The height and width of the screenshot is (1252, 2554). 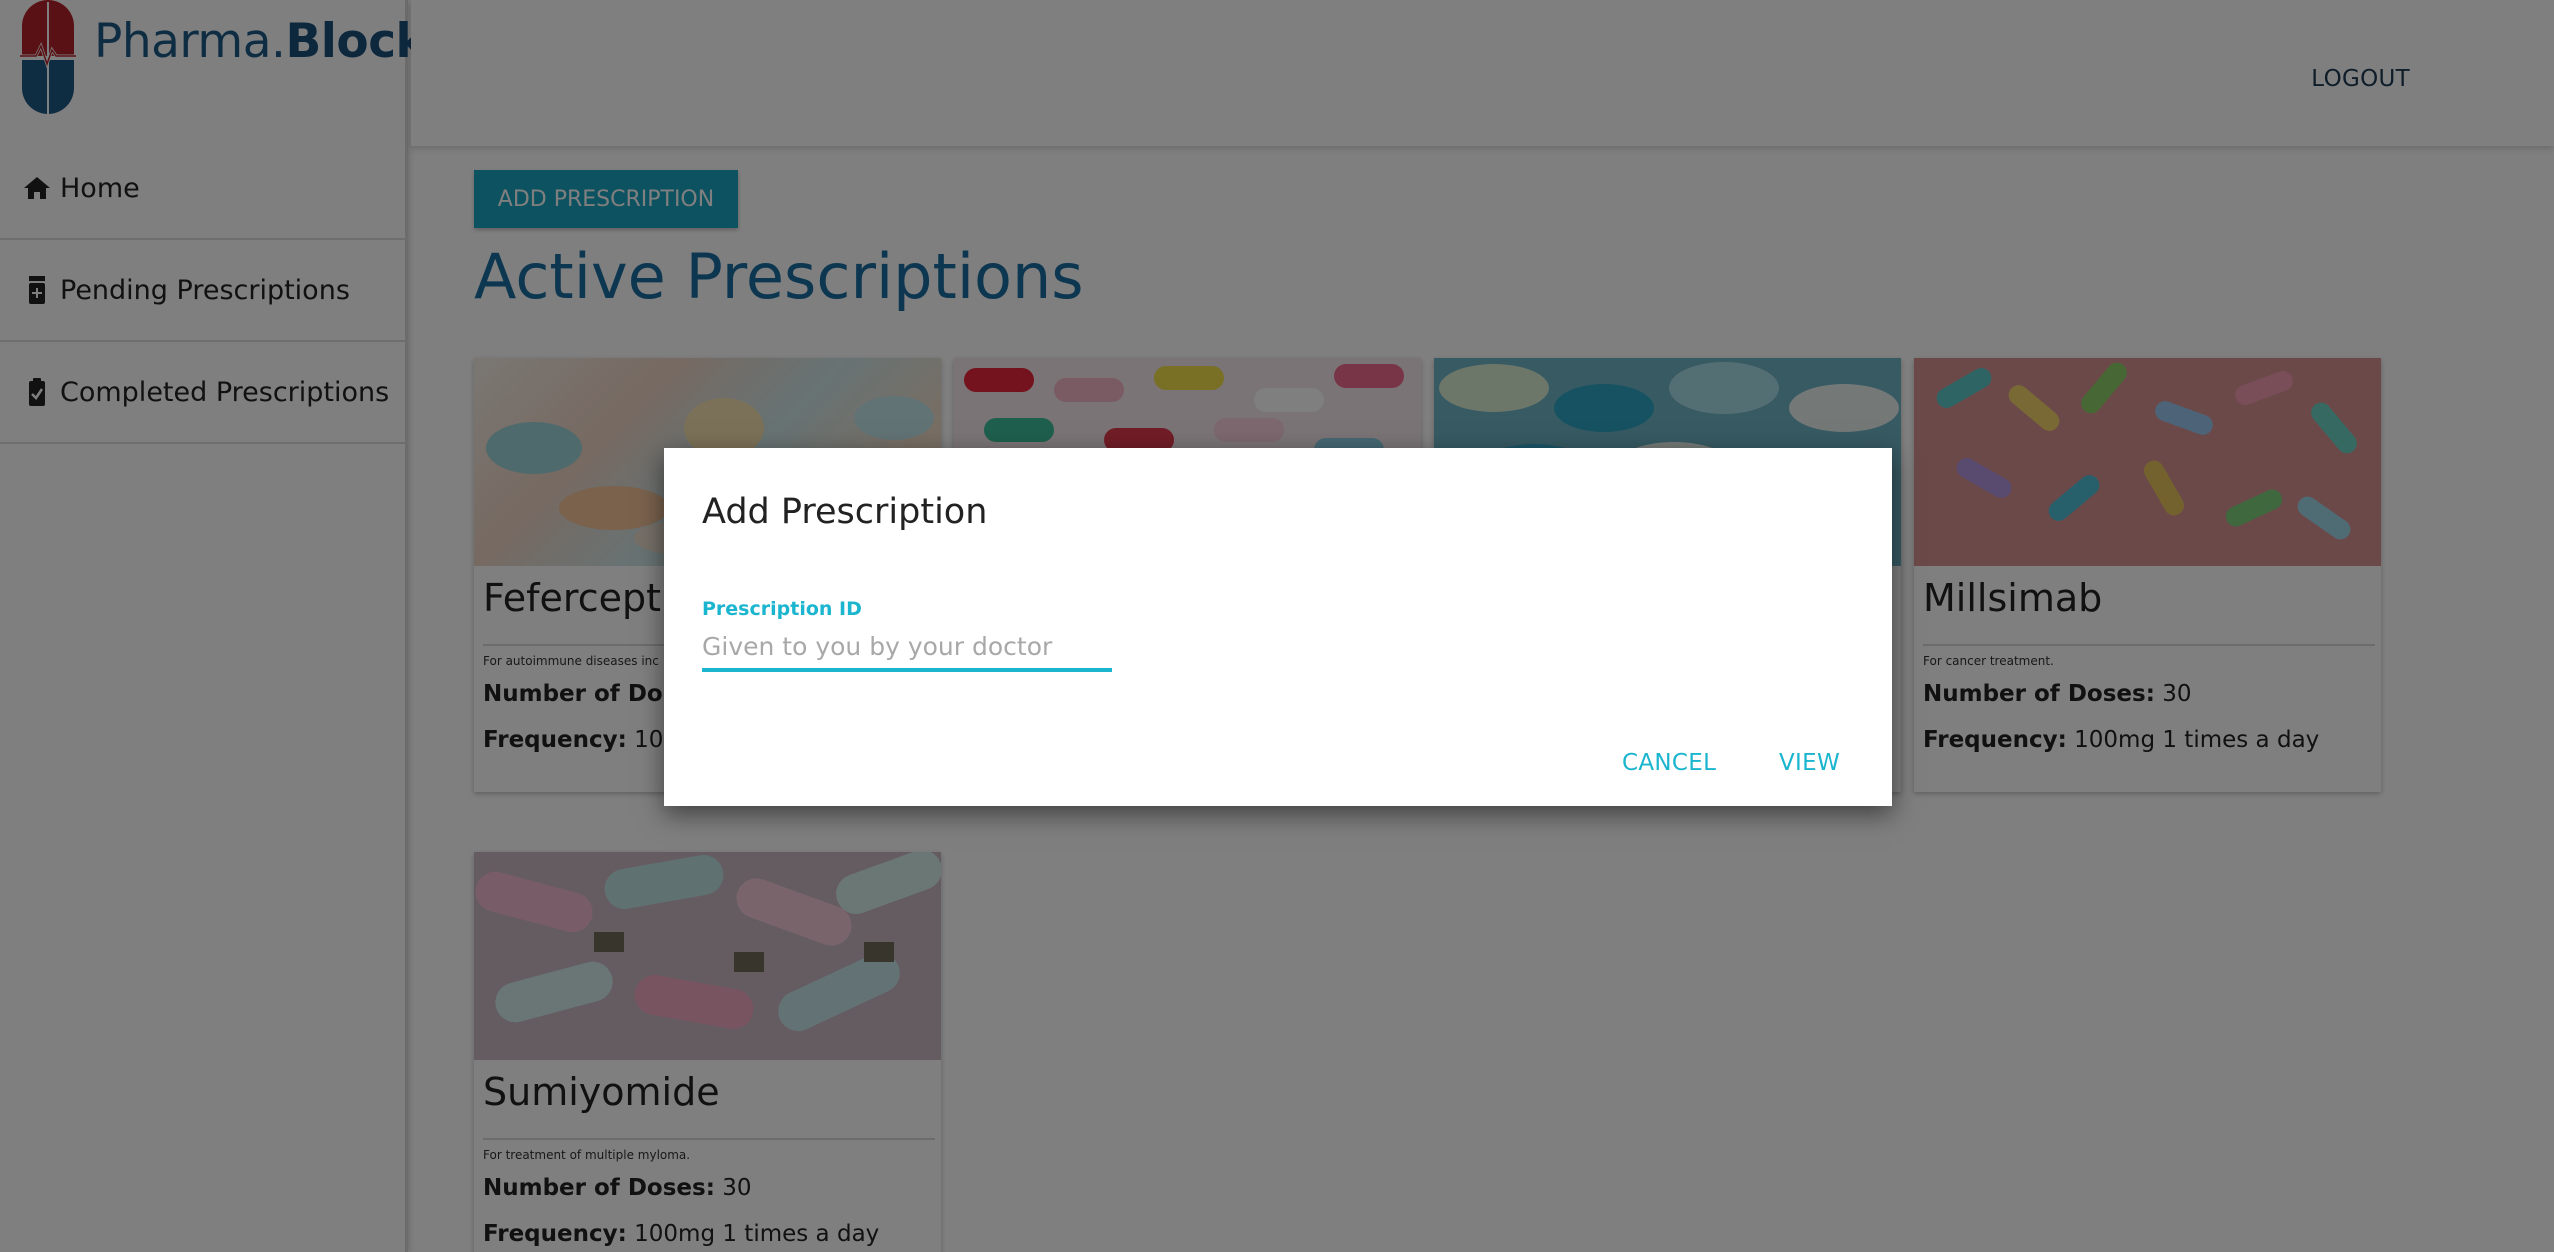 I want to click on prescription-id-label: Prescription ID, so click(x=782, y=609).